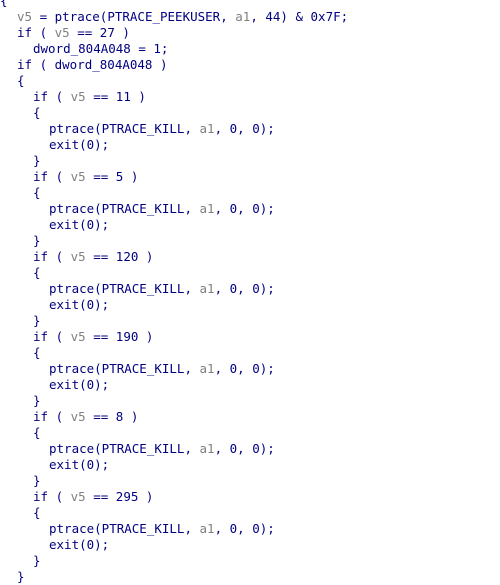 The width and height of the screenshot is (500, 585). Describe the element at coordinates (112, 416) in the screenshot. I see `code-text: == 8 )` at that location.